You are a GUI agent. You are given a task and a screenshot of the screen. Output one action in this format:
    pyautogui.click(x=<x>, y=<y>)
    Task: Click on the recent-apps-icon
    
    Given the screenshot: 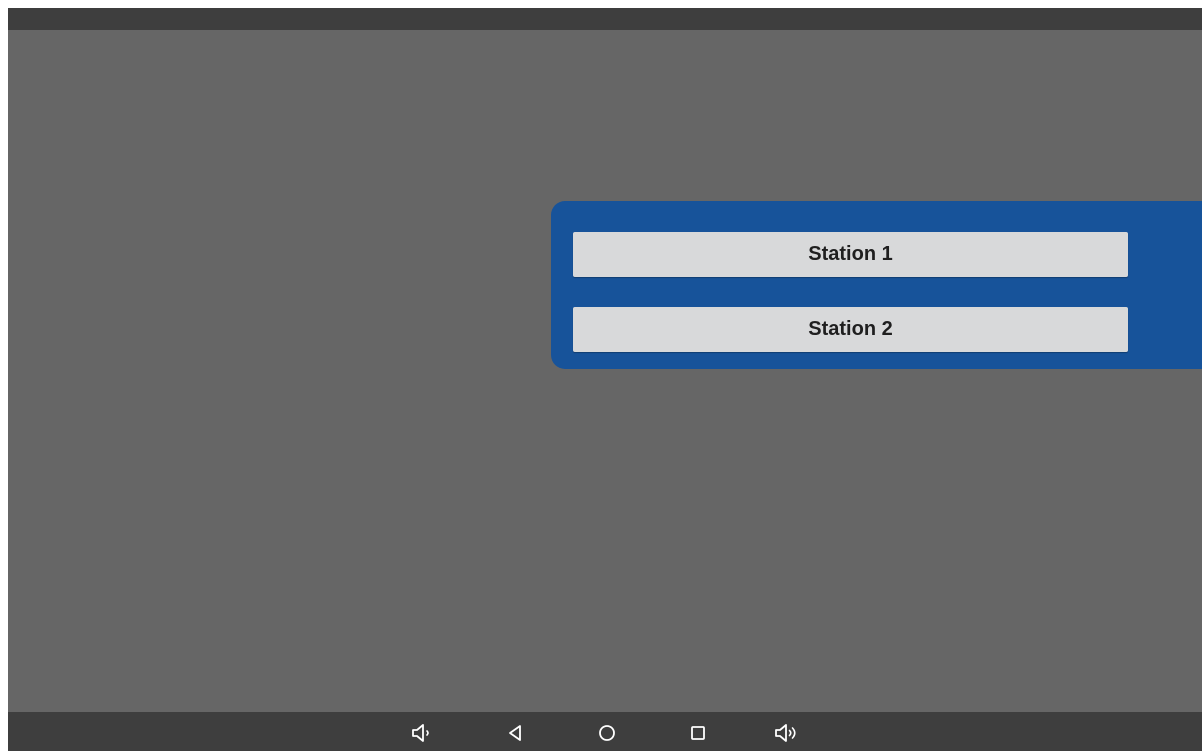 What is the action you would take?
    pyautogui.click(x=698, y=733)
    